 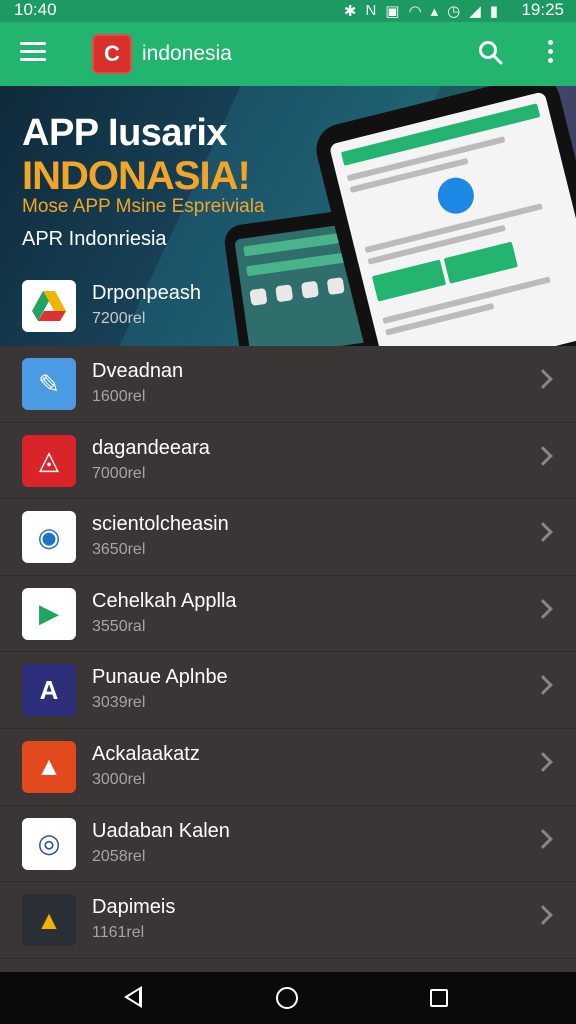 What do you see at coordinates (49, 460) in the screenshot?
I see `triangle-logo-icon: ◬` at bounding box center [49, 460].